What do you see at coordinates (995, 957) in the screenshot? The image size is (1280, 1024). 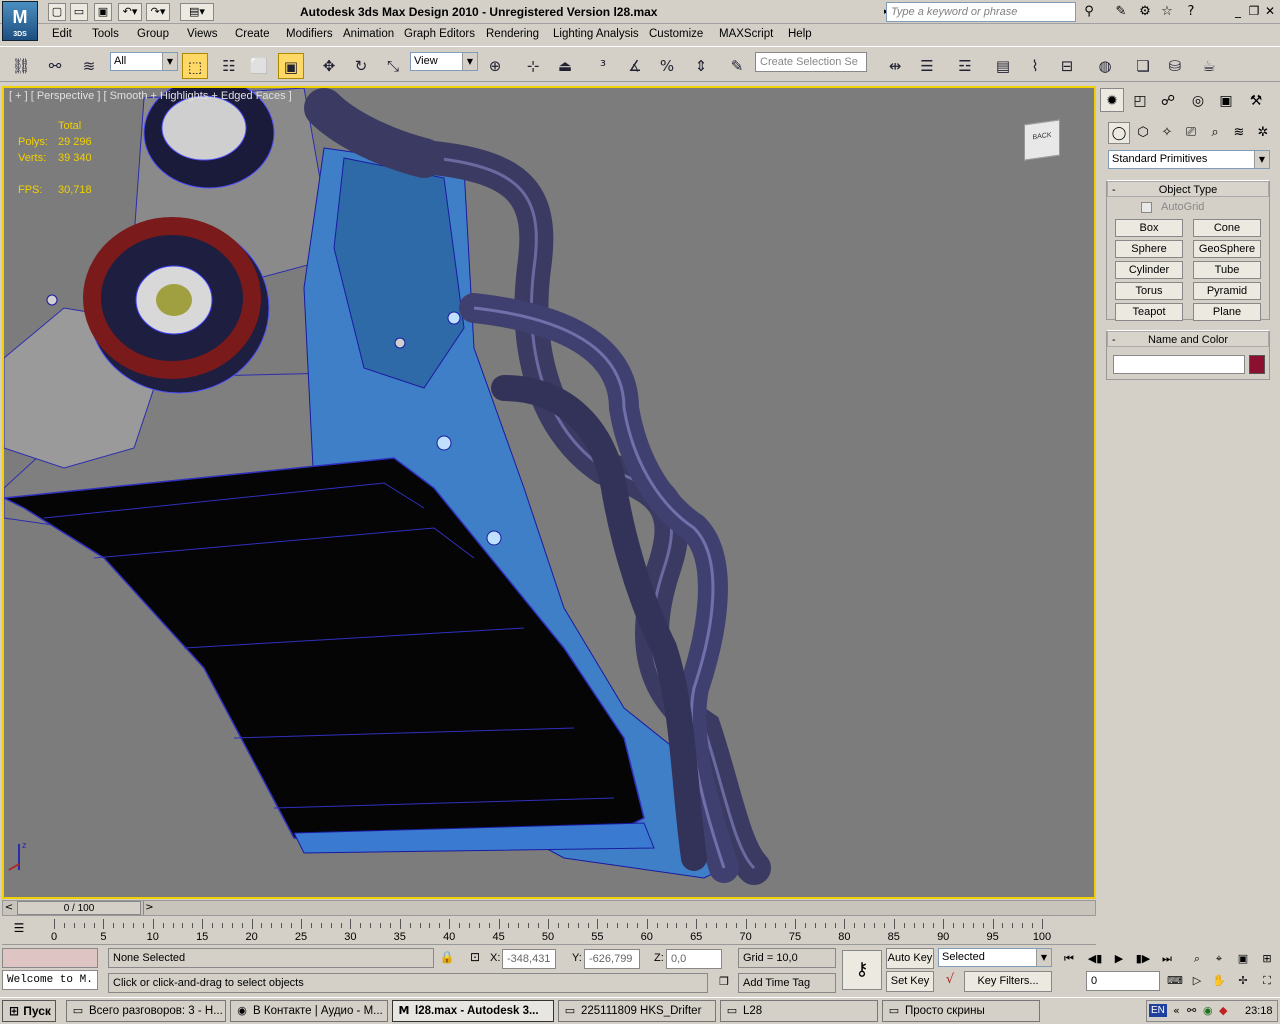 I see `key-mode-dropdown: Selected ▼` at bounding box center [995, 957].